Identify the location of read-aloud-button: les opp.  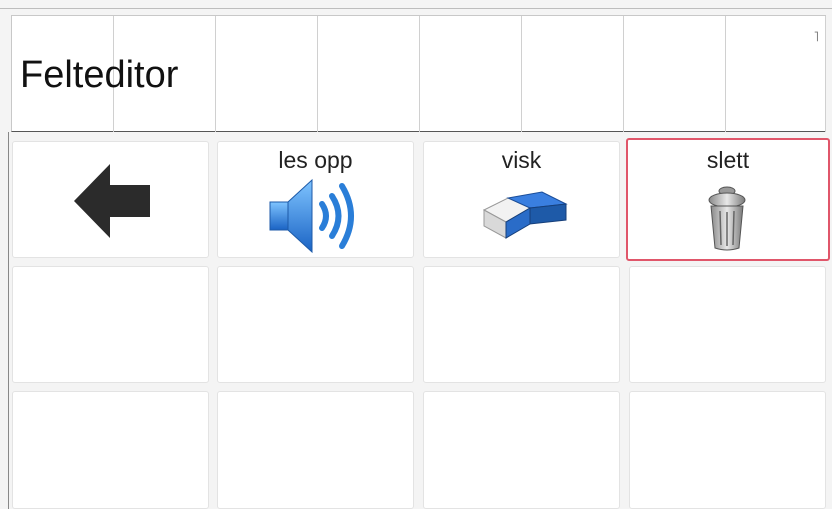
(315, 199).